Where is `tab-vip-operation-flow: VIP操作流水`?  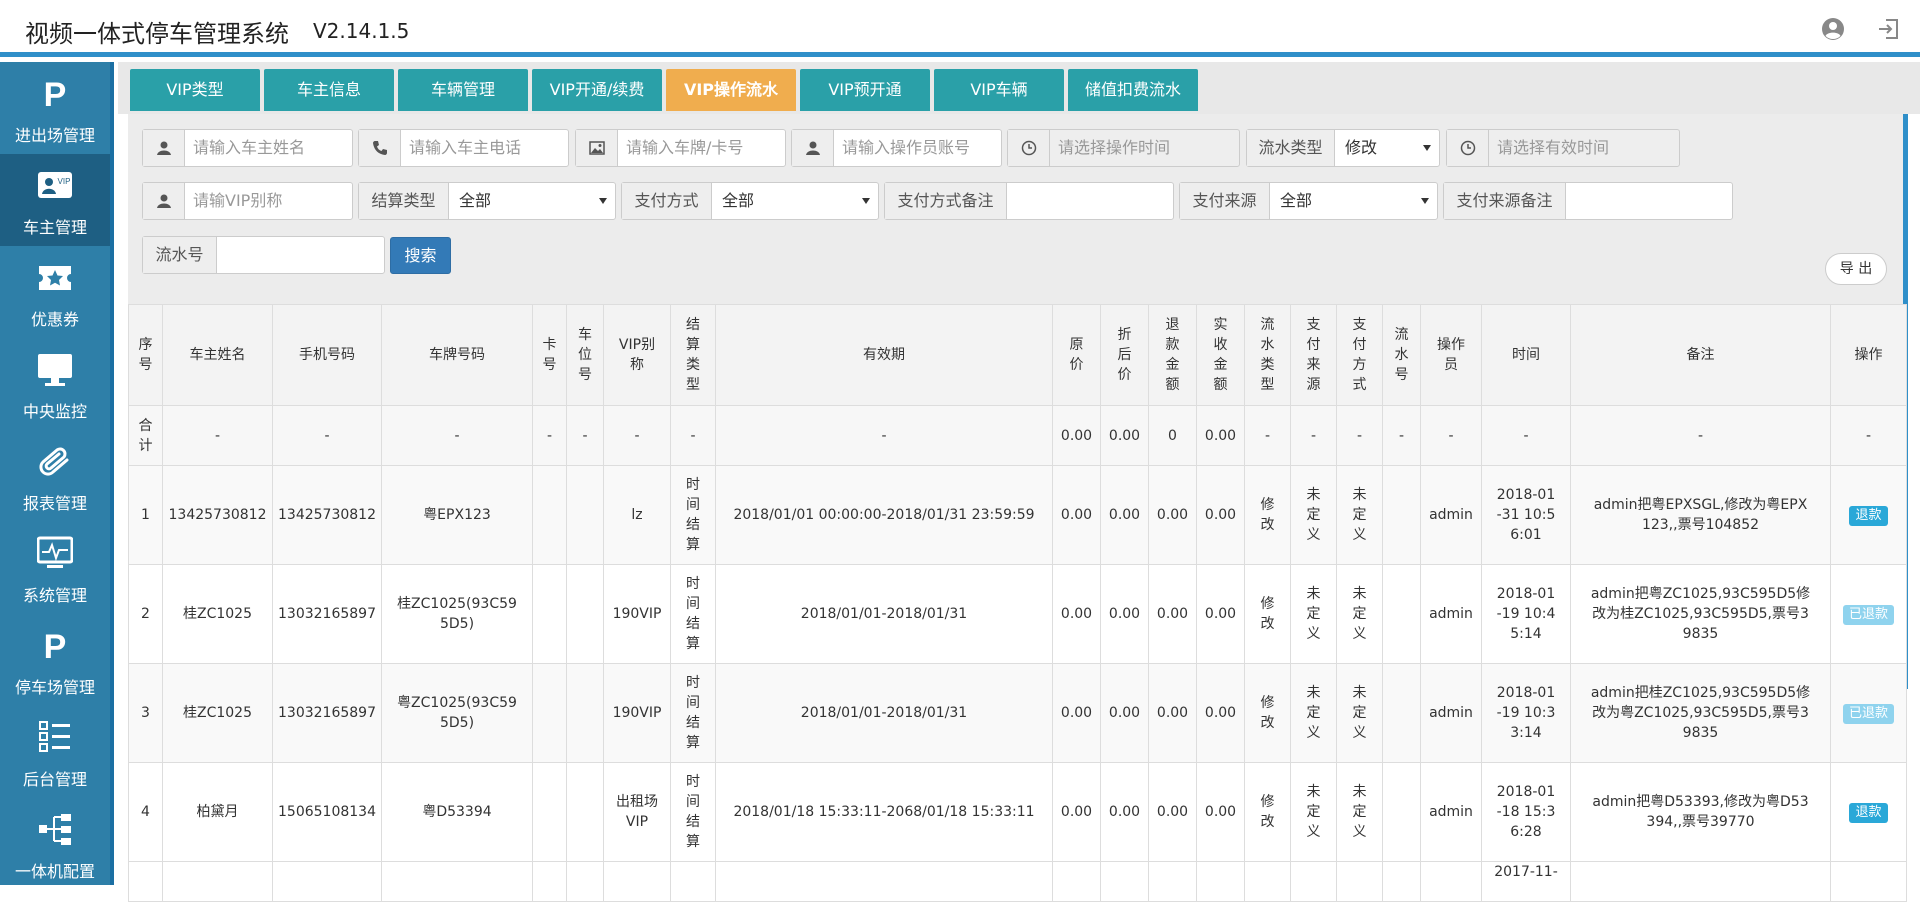 tab-vip-operation-flow: VIP操作流水 is located at coordinates (731, 90).